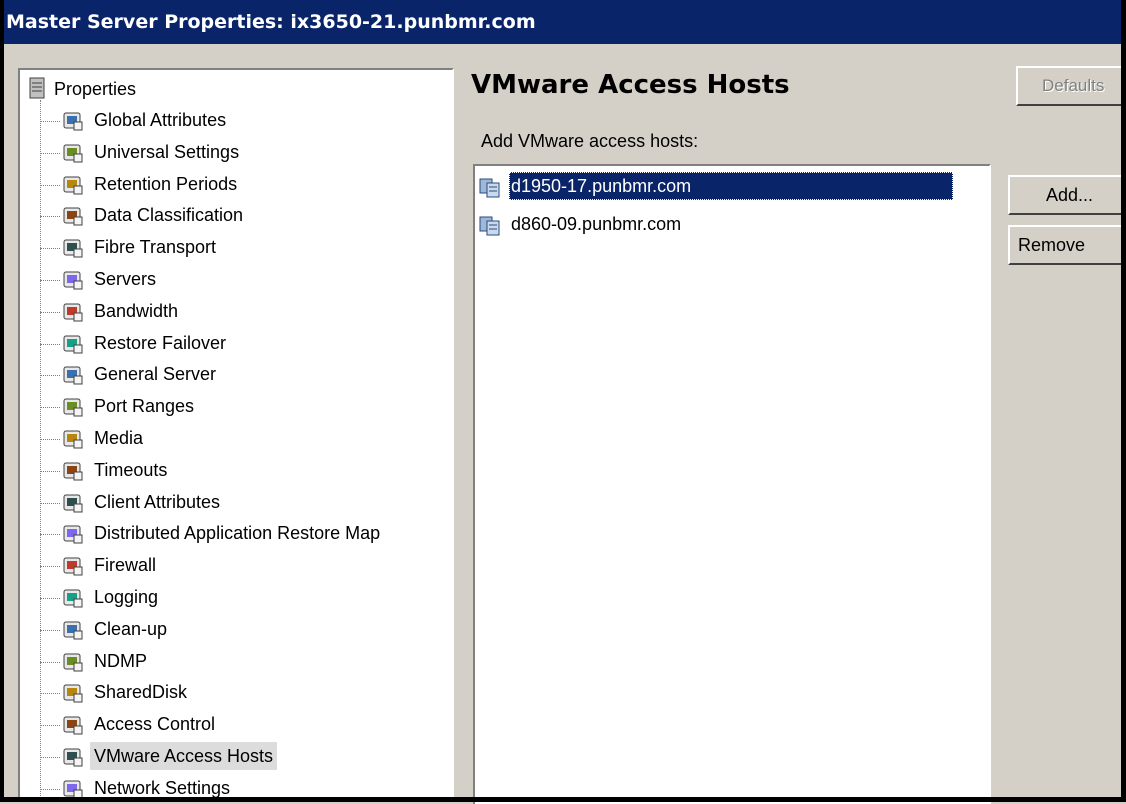 This screenshot has height=804, width=1126. Describe the element at coordinates (73, 788) in the screenshot. I see `network-icon` at that location.